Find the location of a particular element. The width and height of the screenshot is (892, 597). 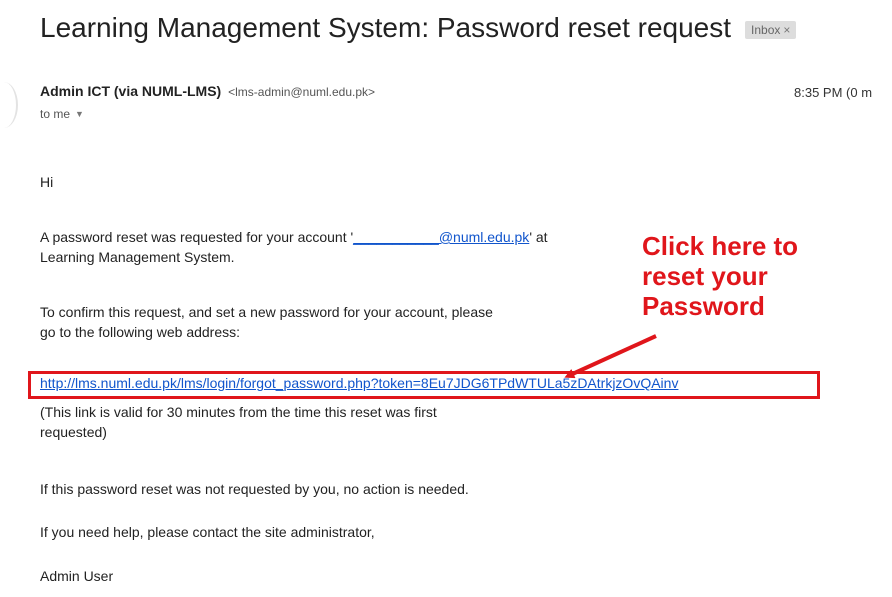

recipient-row: to me ▼ is located at coordinates (62, 114).